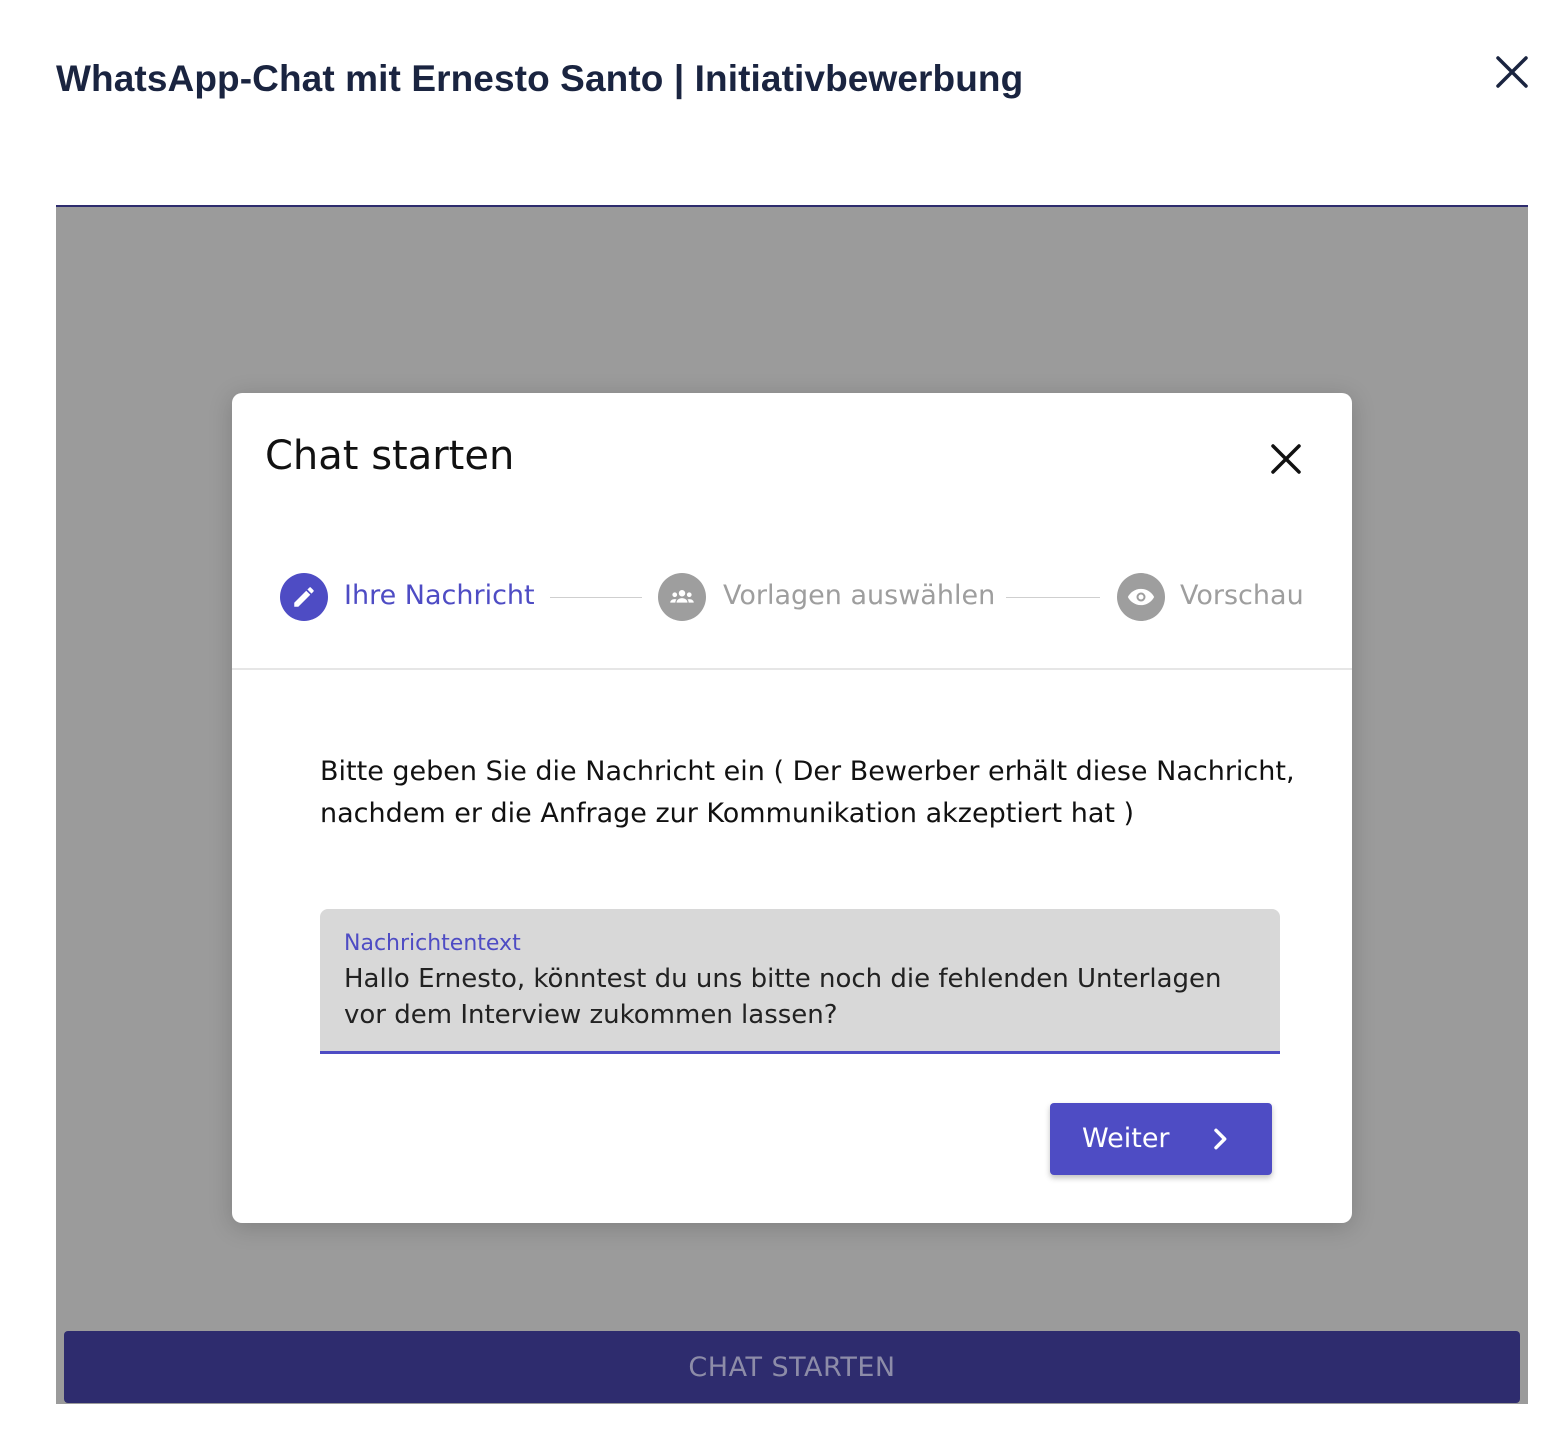 This screenshot has height=1444, width=1568. Describe the element at coordinates (390, 456) in the screenshot. I see `dialog-title: Chat starten` at that location.